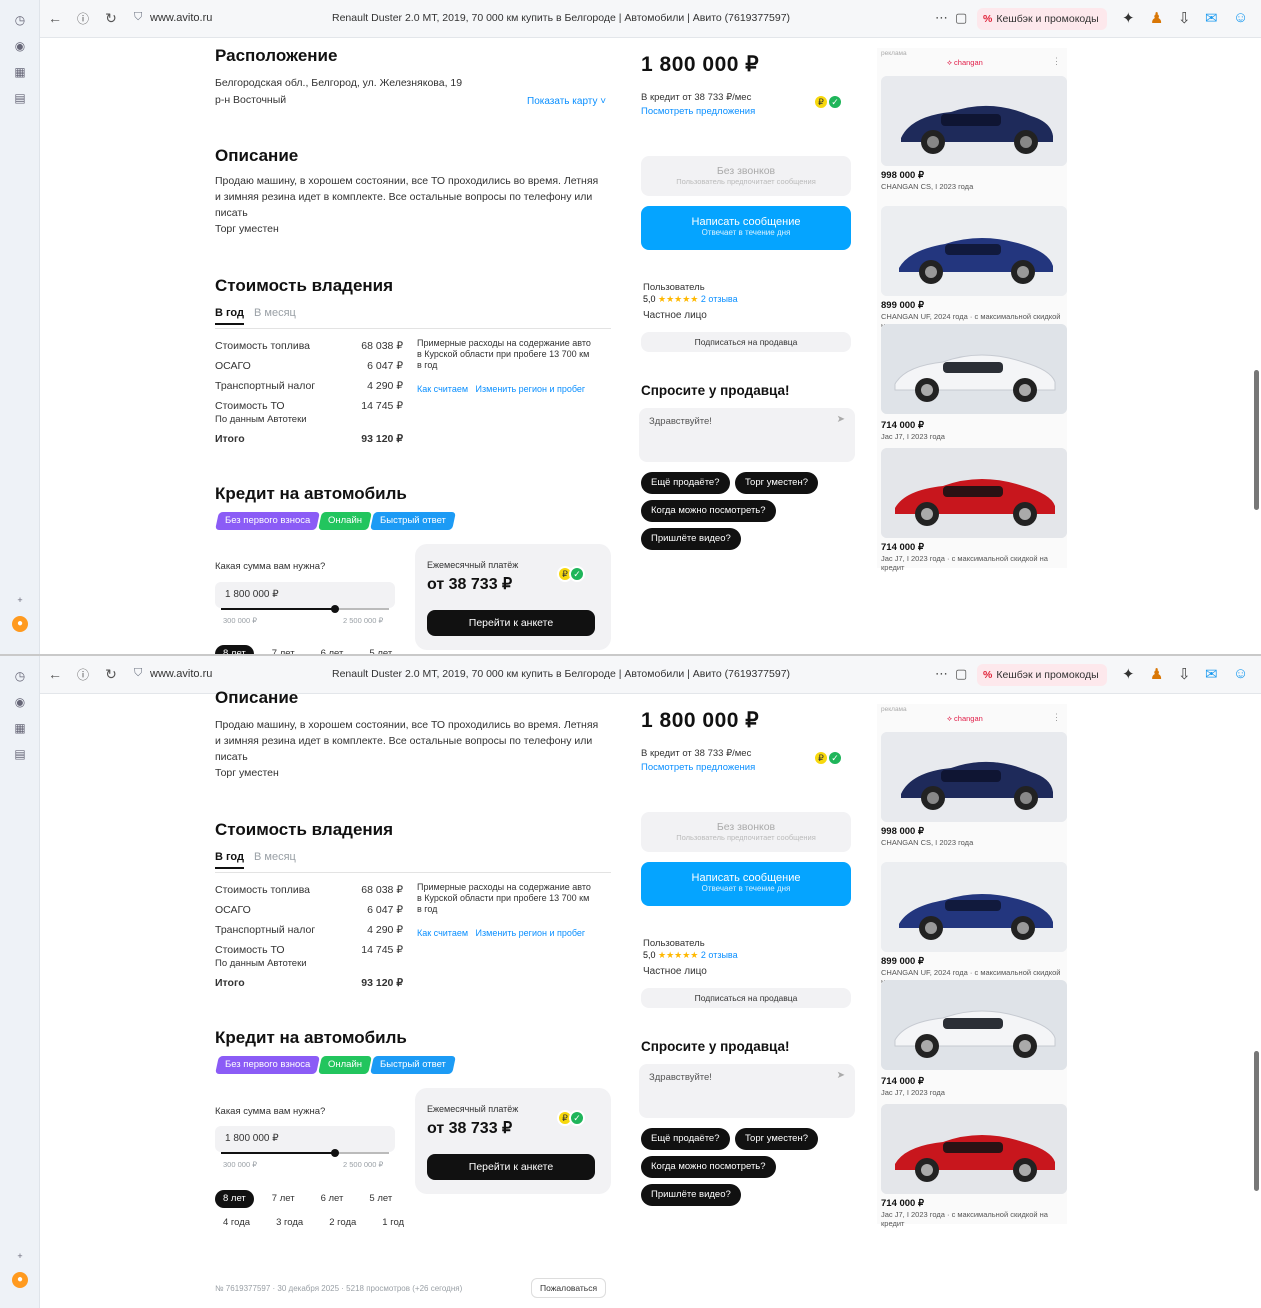 The height and width of the screenshot is (1308, 1261). Describe the element at coordinates (566, 101) in the screenshot. I see `show-map-link: Показать карту ˅` at that location.